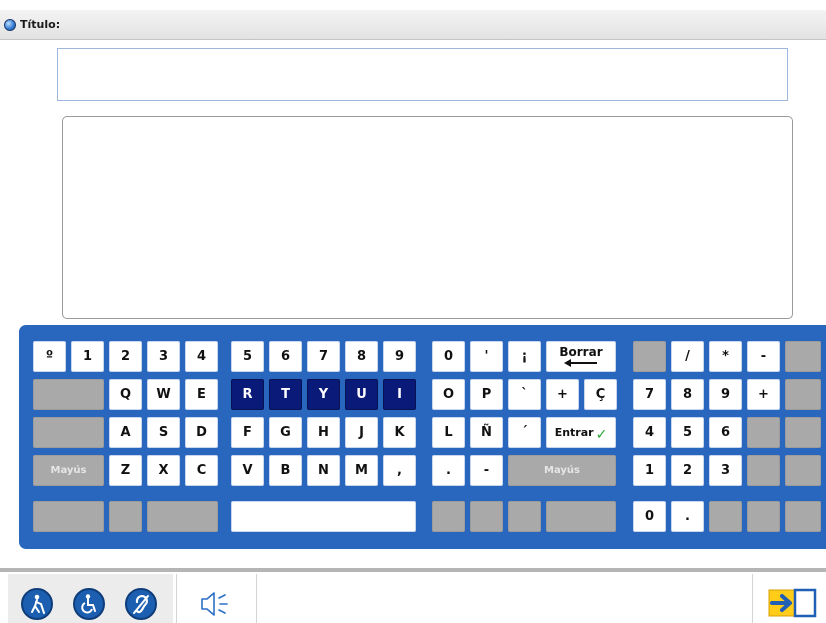 This screenshot has height=623, width=826. Describe the element at coordinates (687, 356) in the screenshot. I see `numpad-divide: /` at that location.